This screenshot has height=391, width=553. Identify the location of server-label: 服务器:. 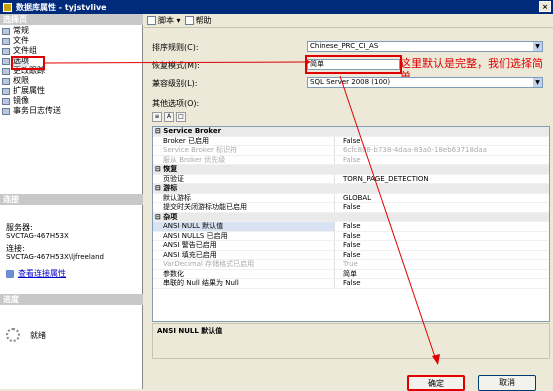
(19, 227).